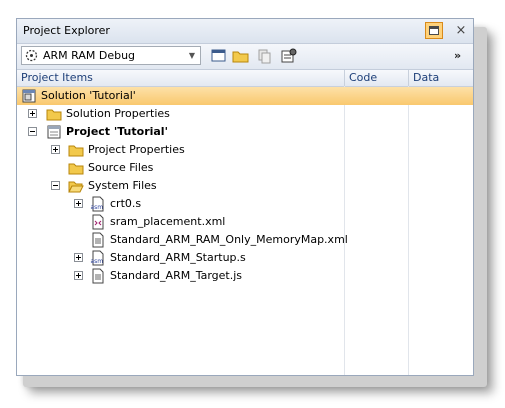 The image size is (505, 408). Describe the element at coordinates (121, 167) in the screenshot. I see `tree-item-label: Source Files` at that location.